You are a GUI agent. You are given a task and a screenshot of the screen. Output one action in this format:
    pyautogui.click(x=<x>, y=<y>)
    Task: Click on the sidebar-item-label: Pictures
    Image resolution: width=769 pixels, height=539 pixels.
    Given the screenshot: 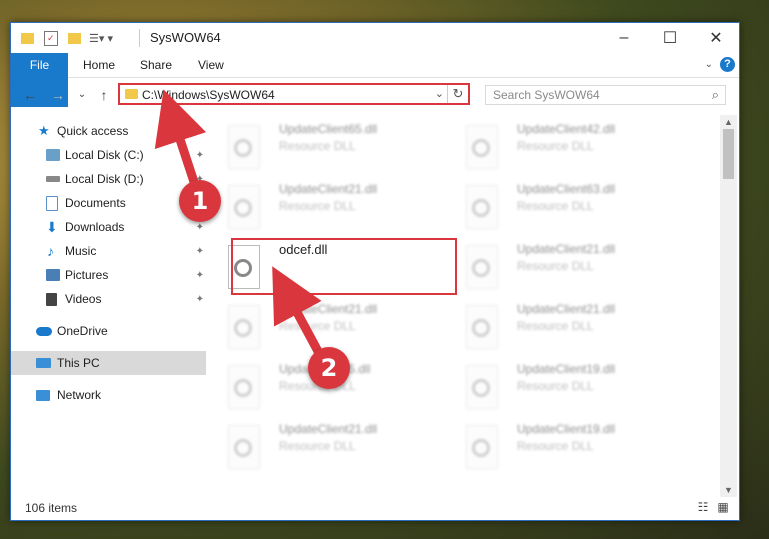 What is the action you would take?
    pyautogui.click(x=87, y=275)
    